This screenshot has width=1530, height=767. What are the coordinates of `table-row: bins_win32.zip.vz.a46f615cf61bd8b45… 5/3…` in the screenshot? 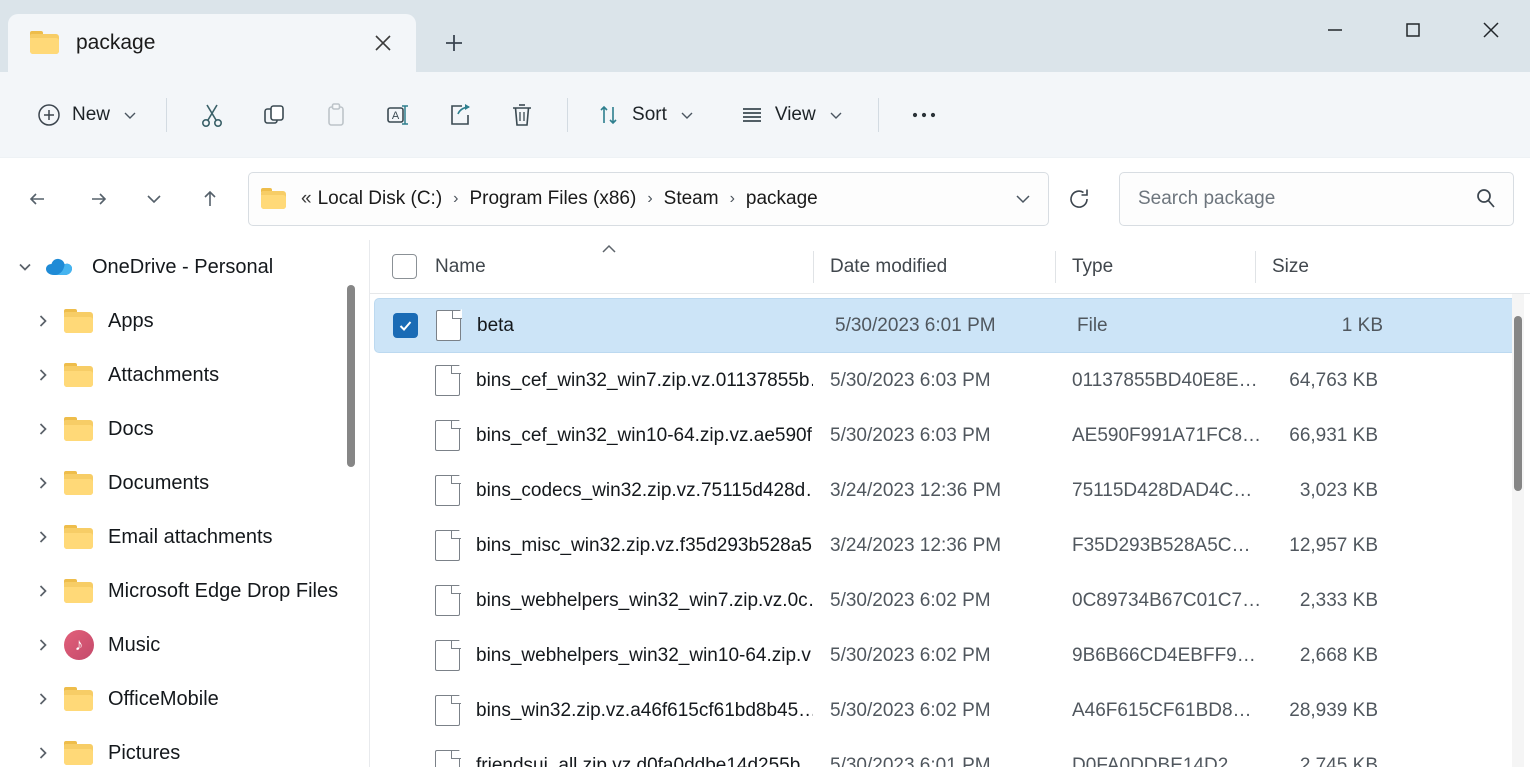 It's located at (950, 710).